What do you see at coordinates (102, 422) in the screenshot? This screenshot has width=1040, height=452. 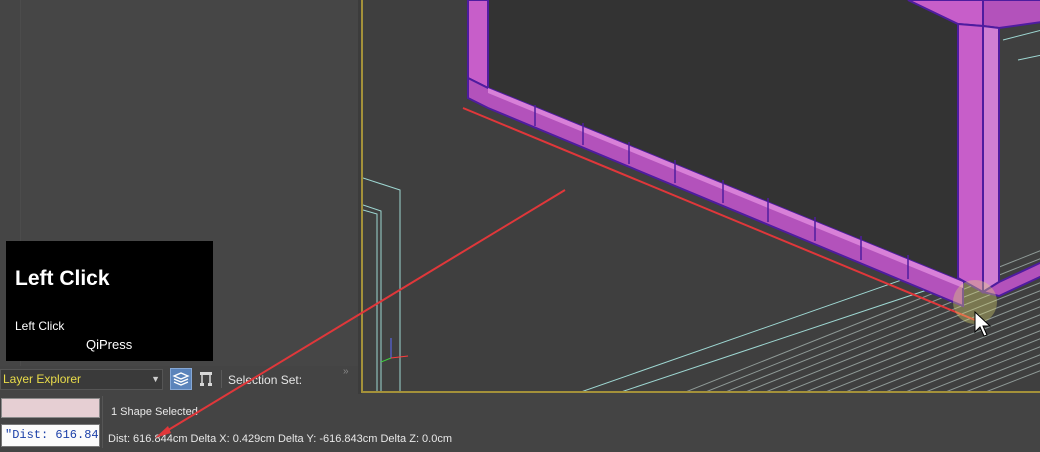 I see `status-divider` at bounding box center [102, 422].